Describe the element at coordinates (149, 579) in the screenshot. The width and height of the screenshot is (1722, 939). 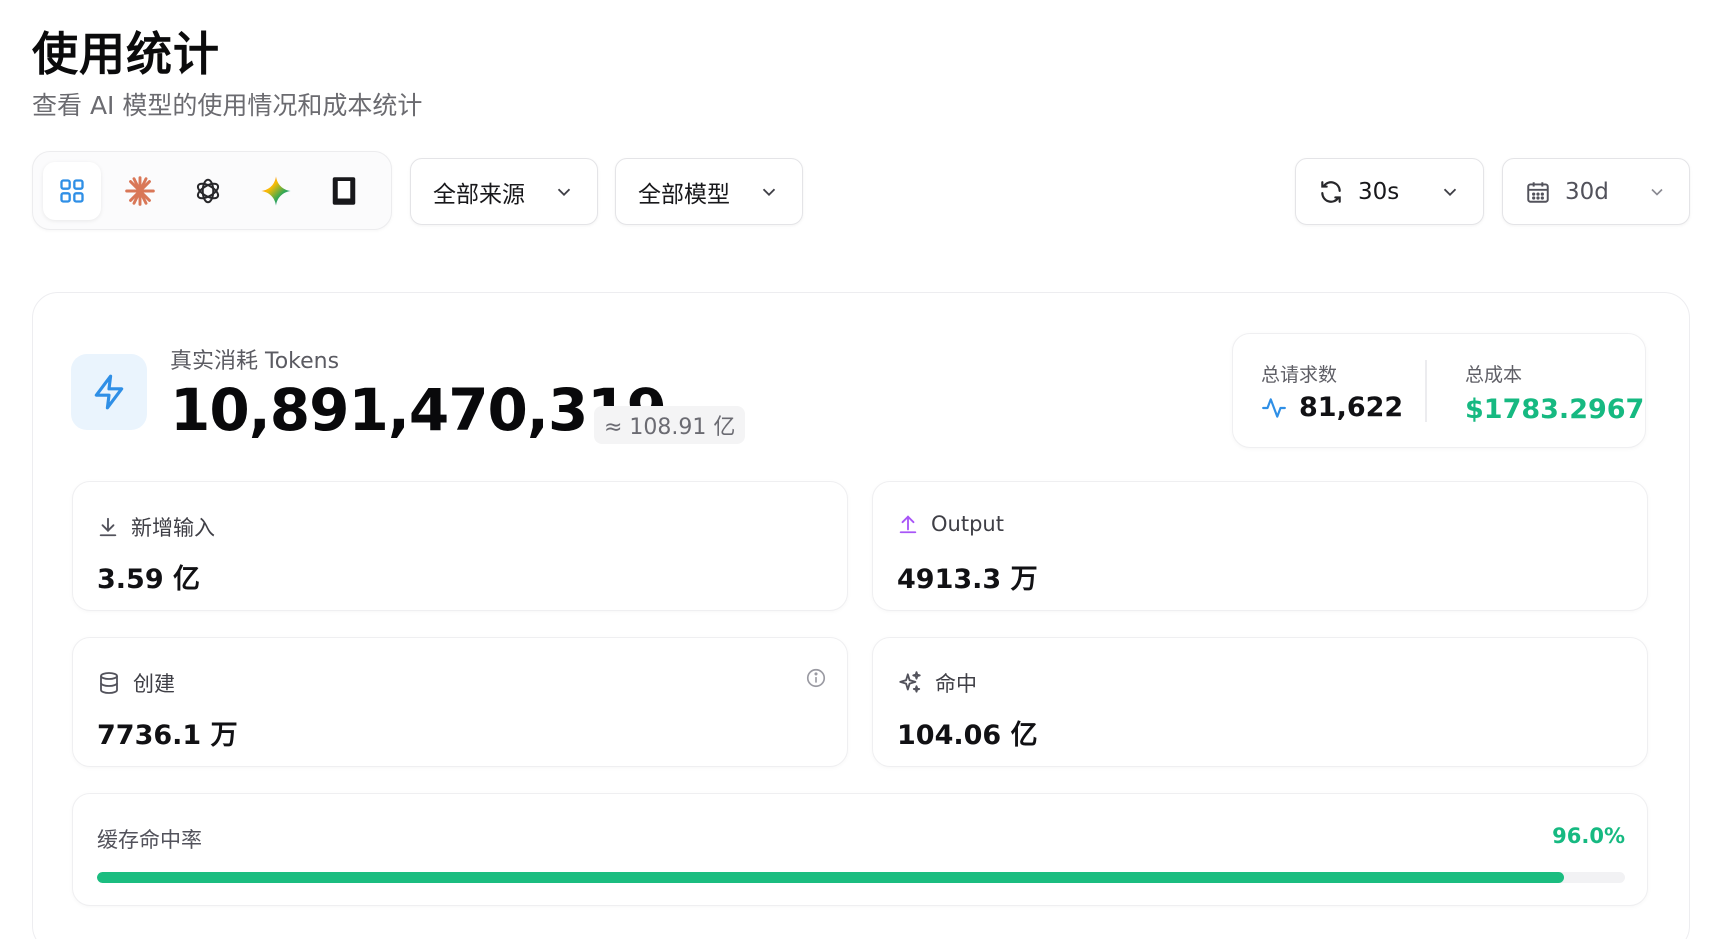
I see `metric-input-value: 3.59 亿` at that location.